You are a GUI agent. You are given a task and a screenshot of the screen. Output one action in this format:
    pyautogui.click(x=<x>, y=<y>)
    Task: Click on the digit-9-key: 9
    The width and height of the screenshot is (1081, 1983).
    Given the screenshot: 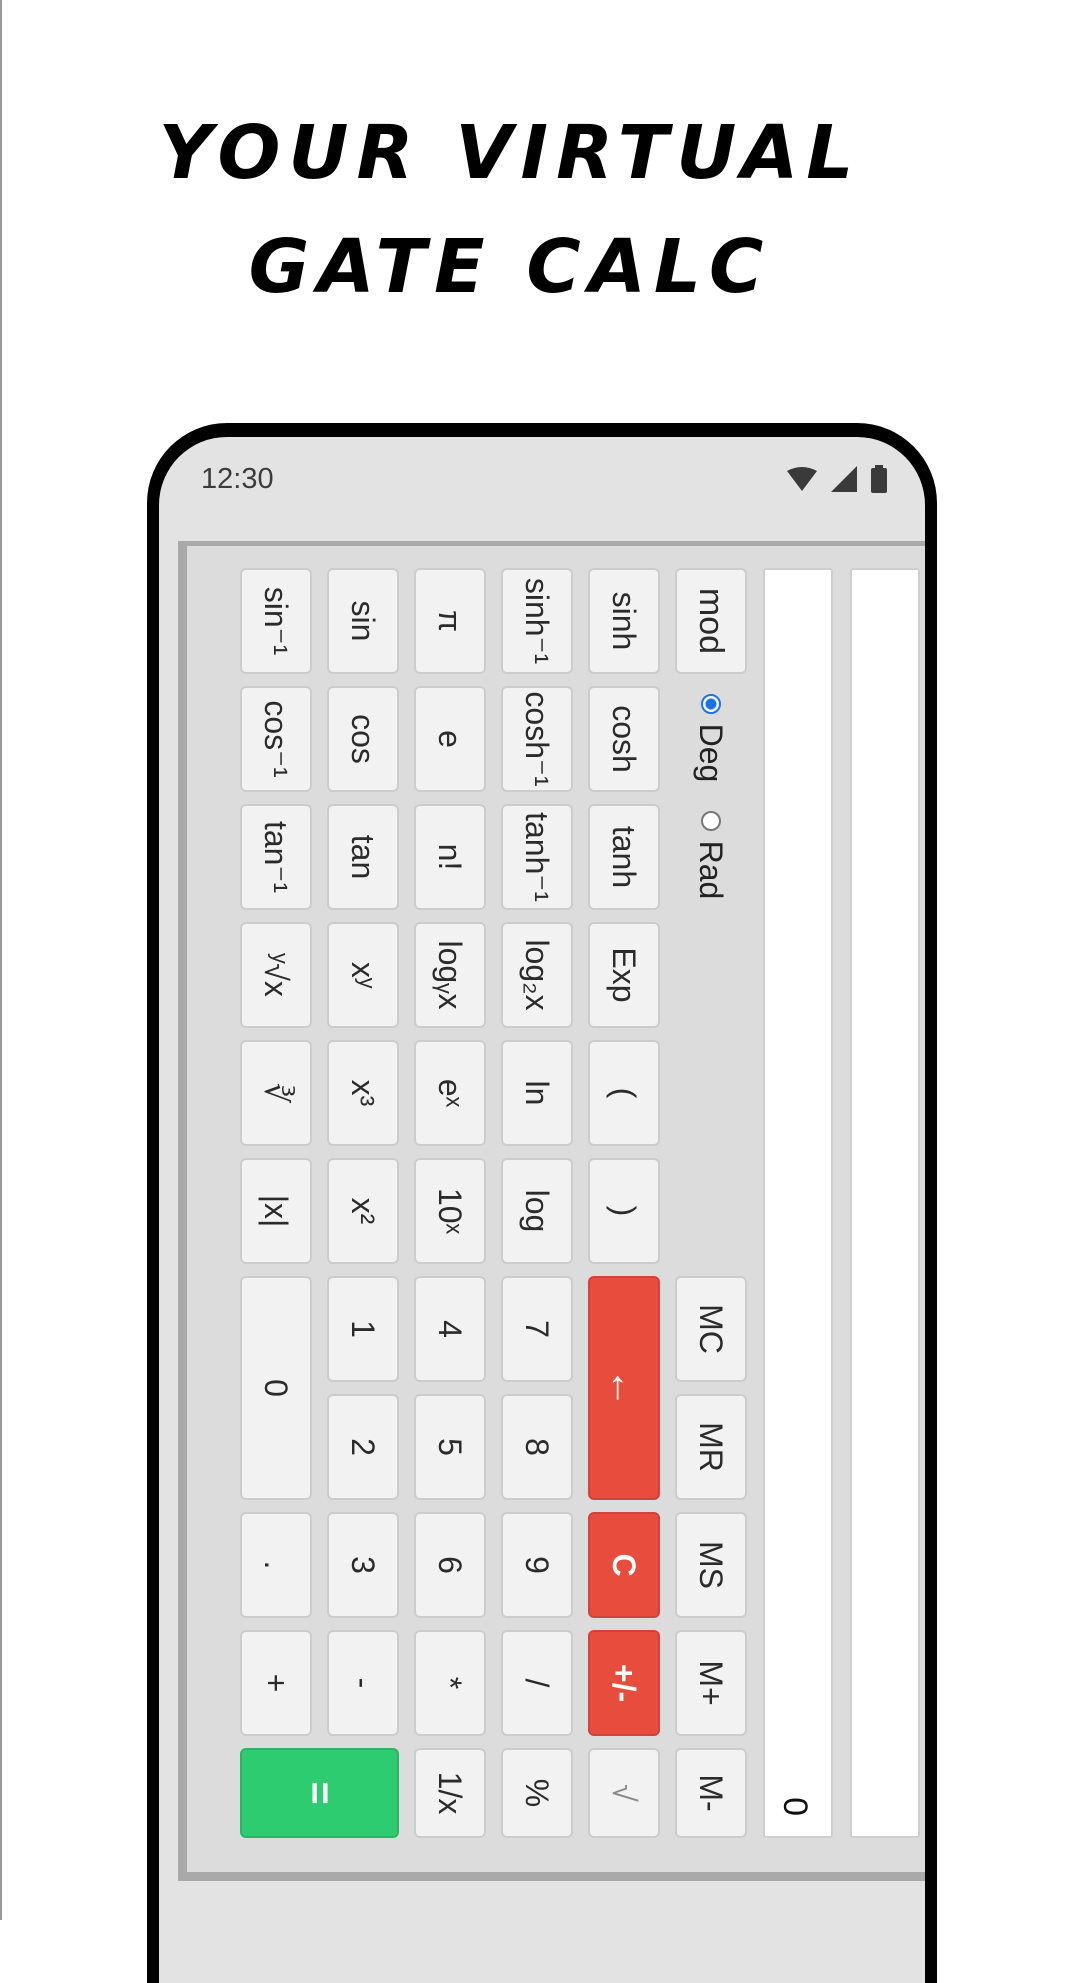 What is the action you would take?
    pyautogui.click(x=537, y=1565)
    